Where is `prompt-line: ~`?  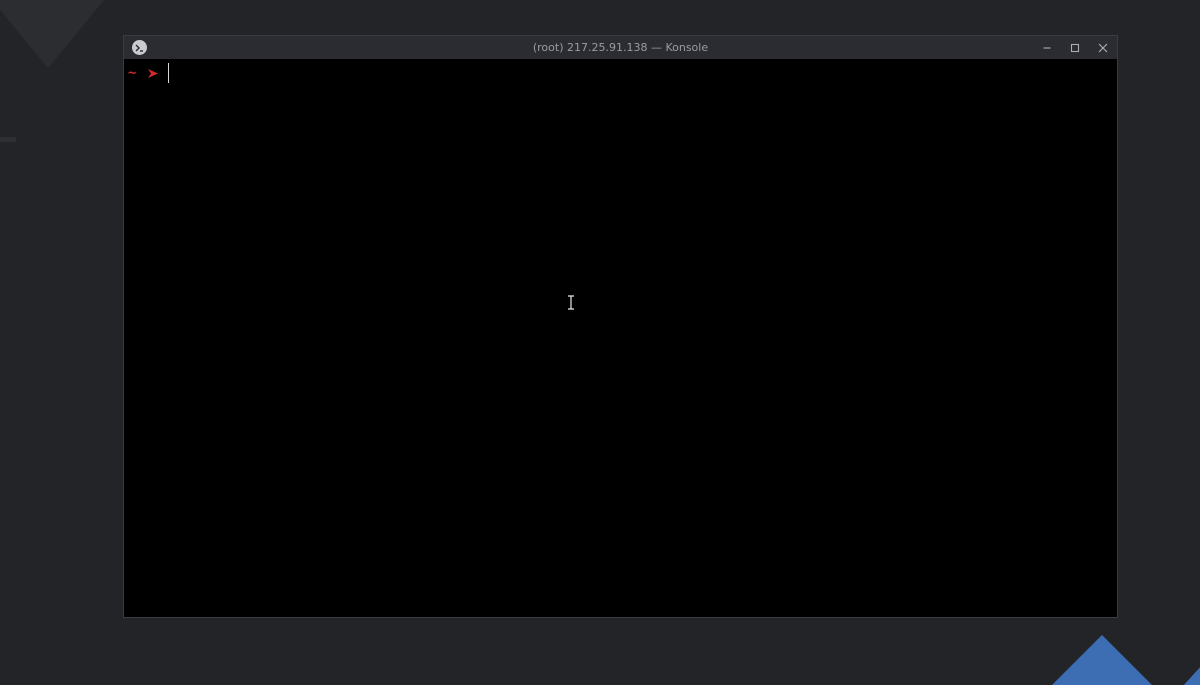 prompt-line: ~ is located at coordinates (149, 73).